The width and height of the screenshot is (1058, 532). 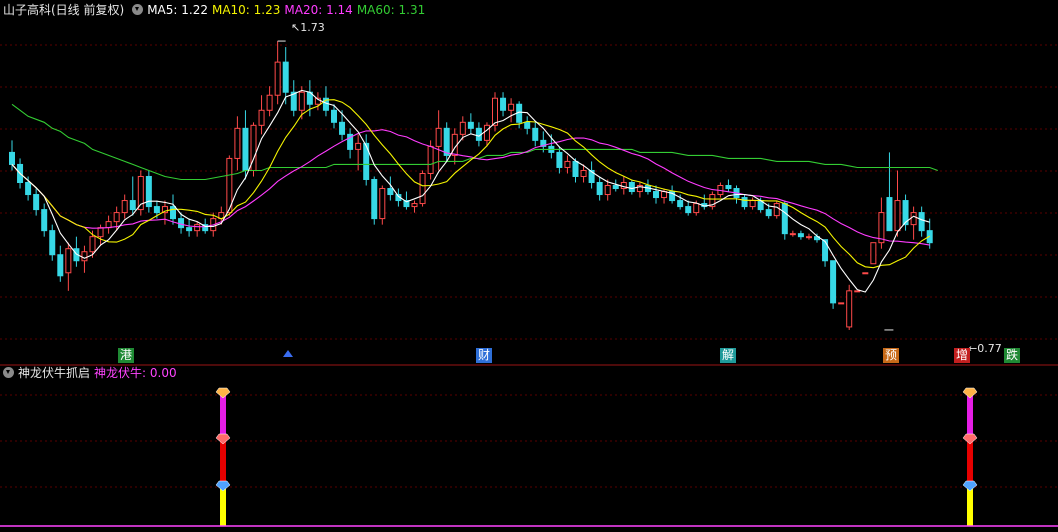 I want to click on max-price-value: 1.73, so click(x=312, y=27).